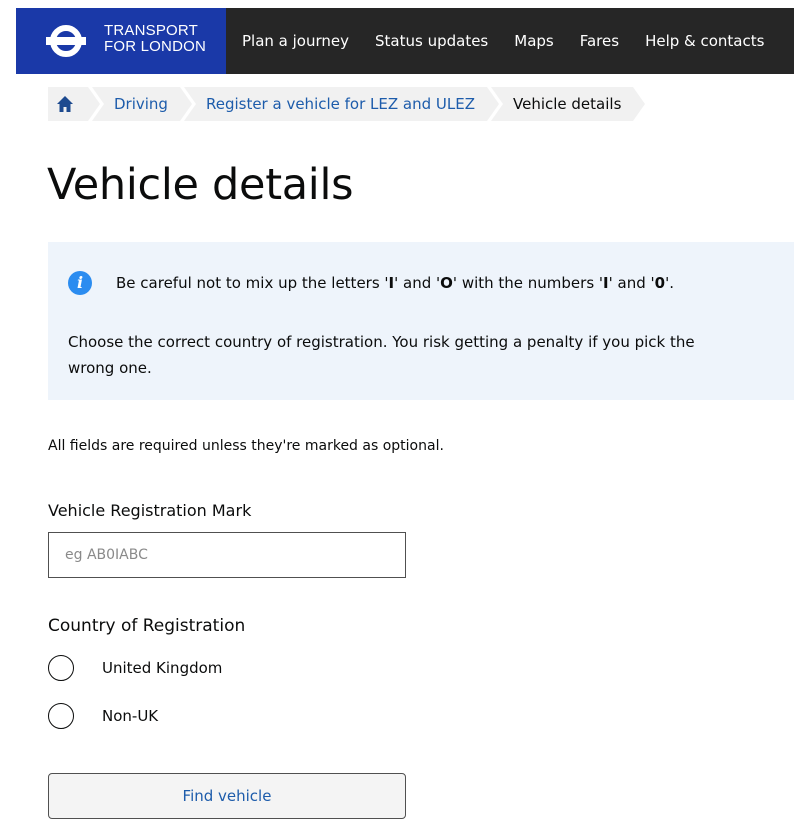 The height and width of the screenshot is (834, 794). I want to click on info-number-zero: 0, so click(660, 283).